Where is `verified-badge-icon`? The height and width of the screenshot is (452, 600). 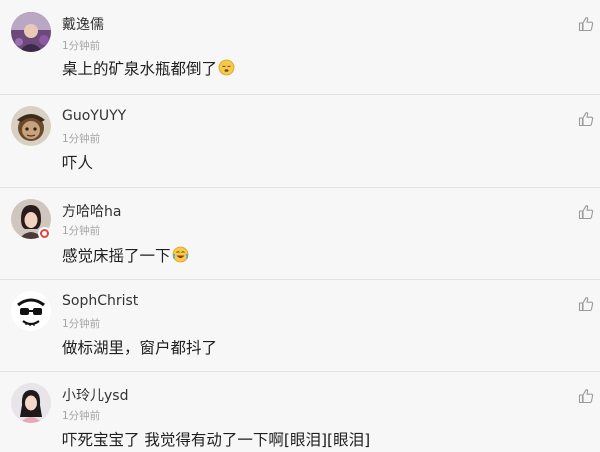 verified-badge-icon is located at coordinates (44, 233).